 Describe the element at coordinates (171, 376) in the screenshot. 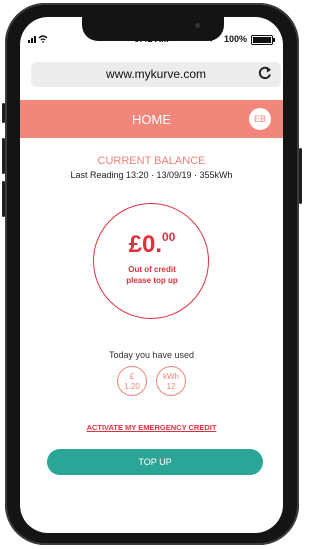

I see `usage-energy-unit: kWh` at that location.